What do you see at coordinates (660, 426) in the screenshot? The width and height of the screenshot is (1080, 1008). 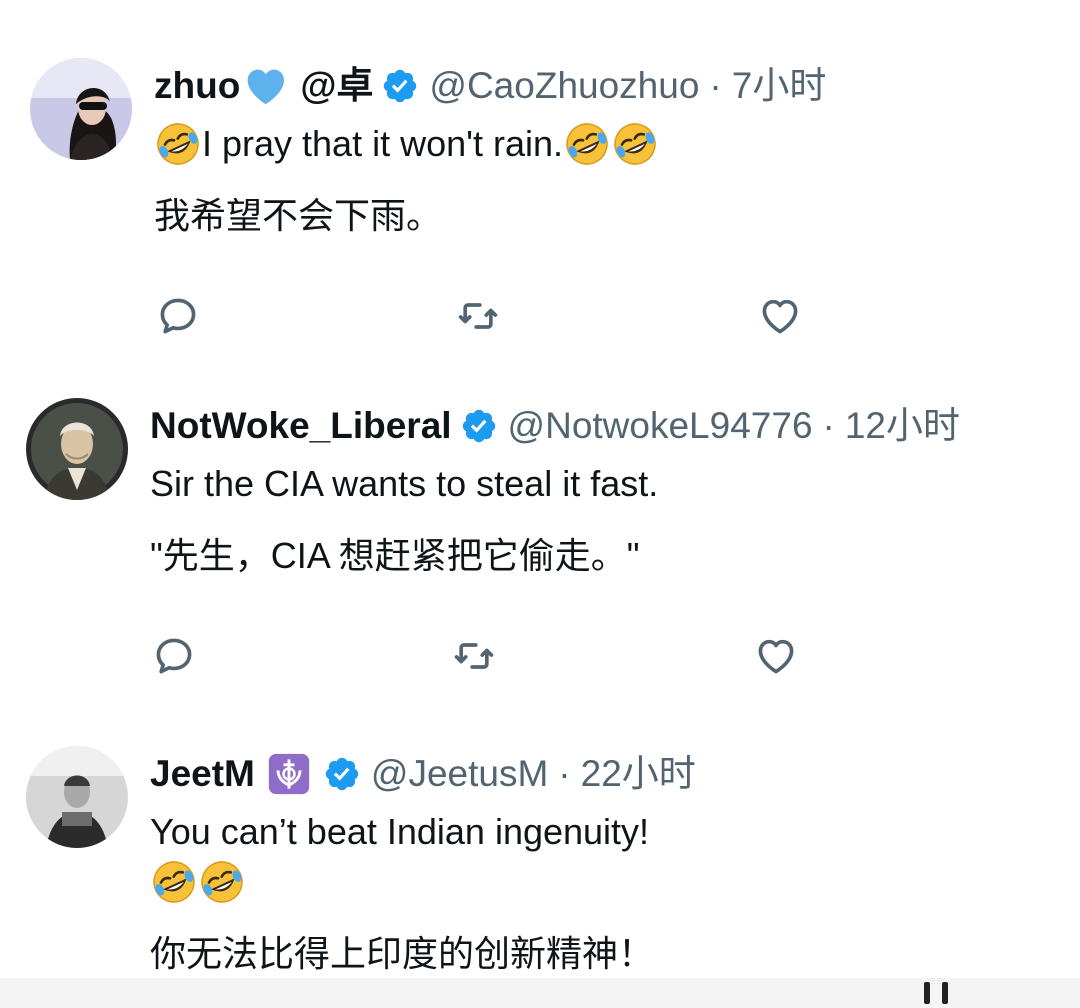 I see `user-handle: @NotwokeL94776` at bounding box center [660, 426].